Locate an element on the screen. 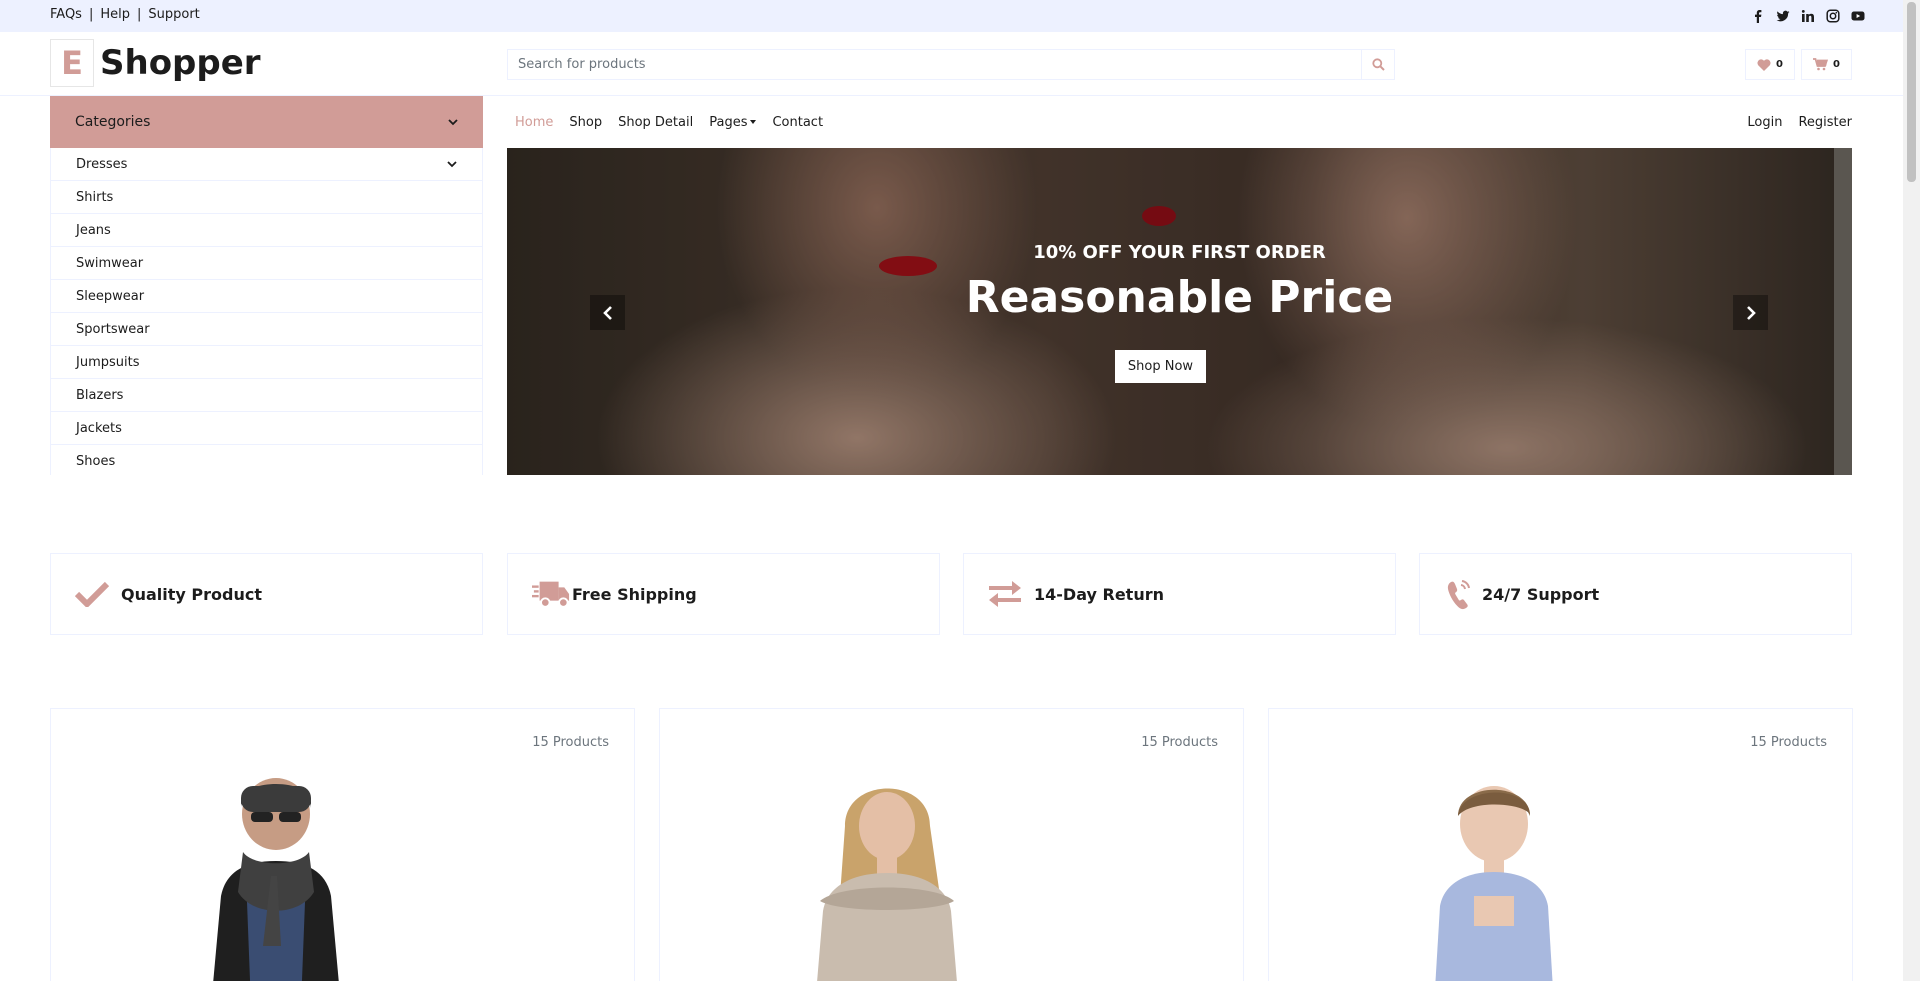 This screenshot has width=1920, height=981. category-image-woman is located at coordinates (887, 884).